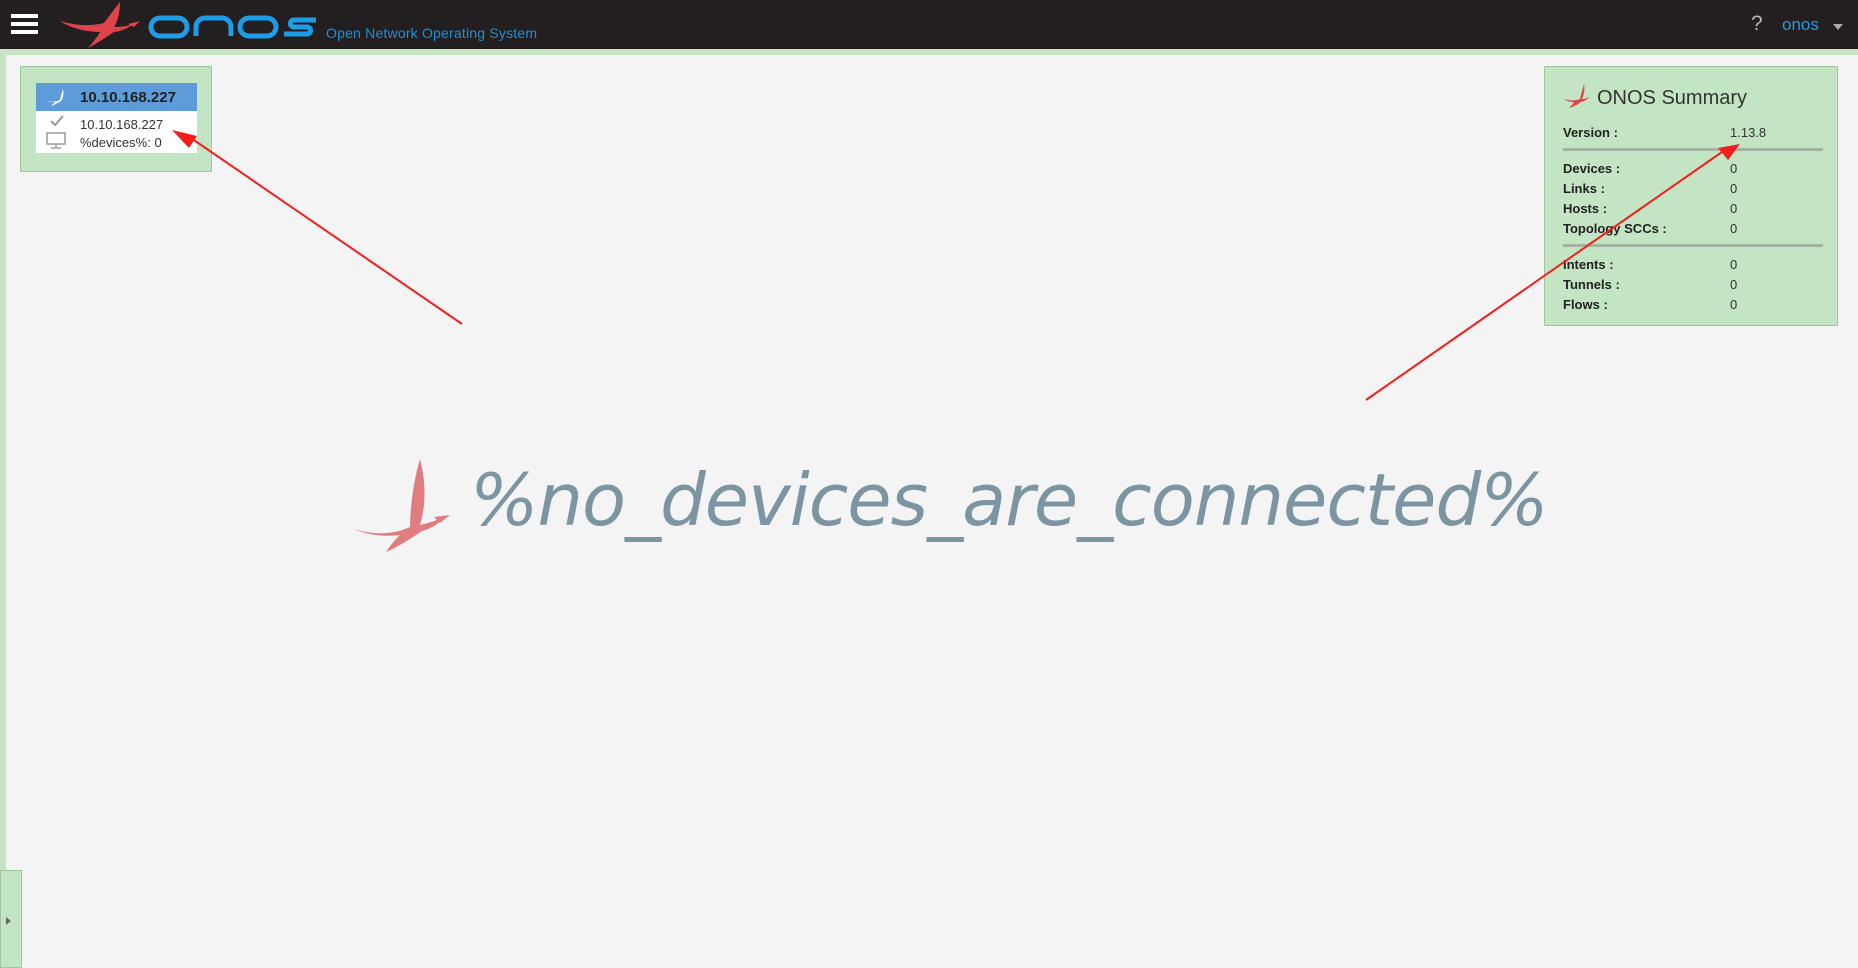 The image size is (1858, 968). Describe the element at coordinates (1592, 168) in the screenshot. I see `summary-label: Devices :` at that location.